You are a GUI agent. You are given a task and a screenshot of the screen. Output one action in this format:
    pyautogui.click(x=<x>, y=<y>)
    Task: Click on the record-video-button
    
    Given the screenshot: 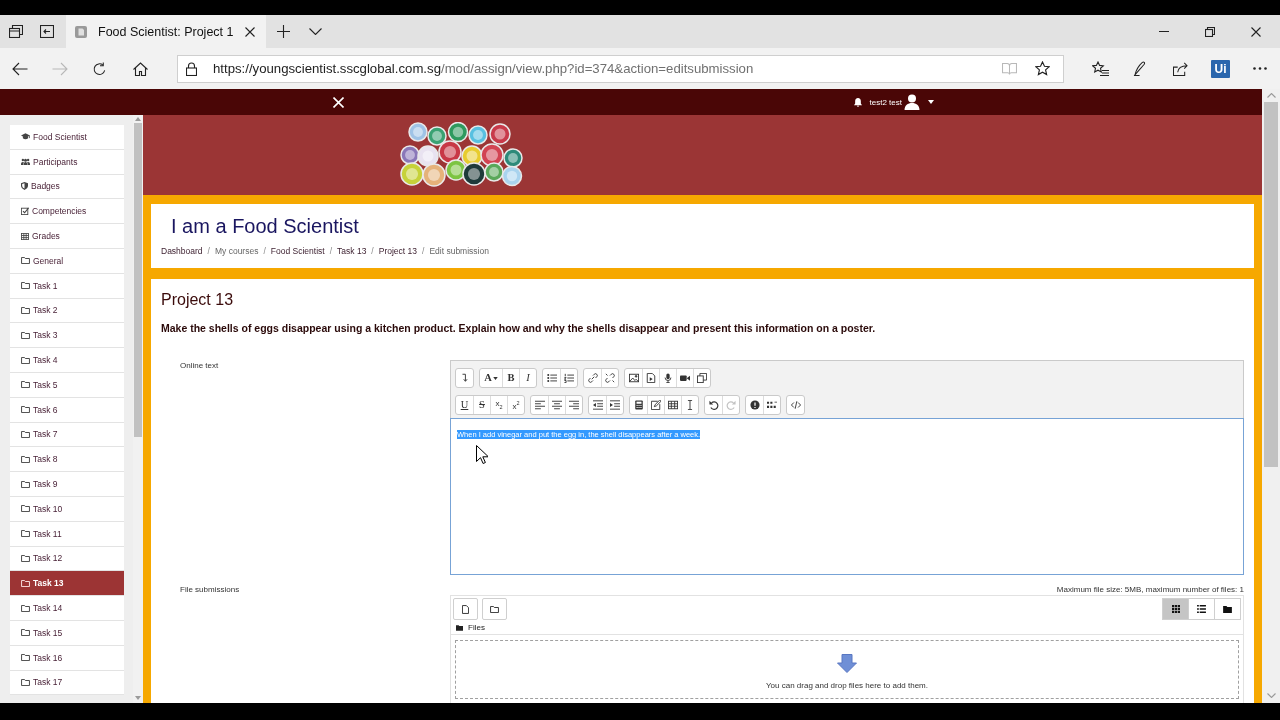 What is the action you would take?
    pyautogui.click(x=684, y=378)
    